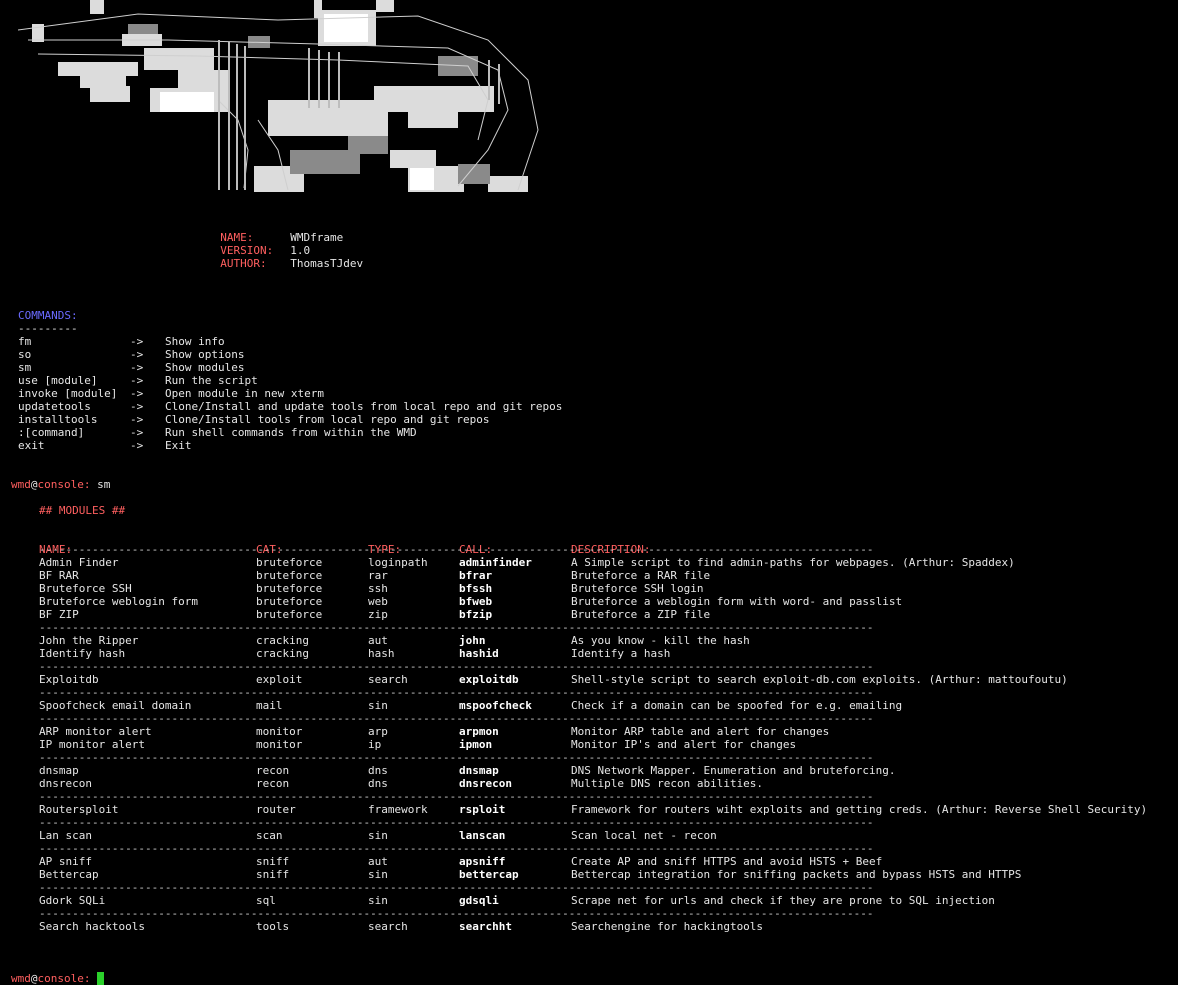  Describe the element at coordinates (269, 835) in the screenshot. I see `module-category: scan` at that location.